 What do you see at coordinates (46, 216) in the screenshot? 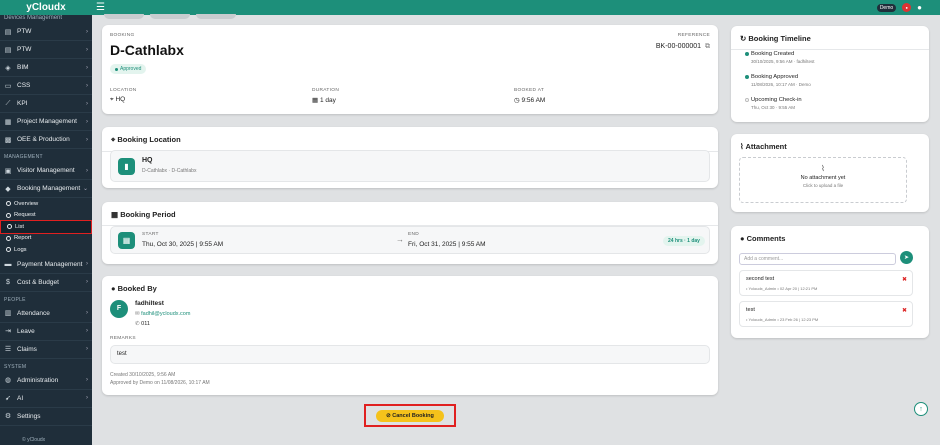
I see `sidebar-sub-request: Request` at bounding box center [46, 216].